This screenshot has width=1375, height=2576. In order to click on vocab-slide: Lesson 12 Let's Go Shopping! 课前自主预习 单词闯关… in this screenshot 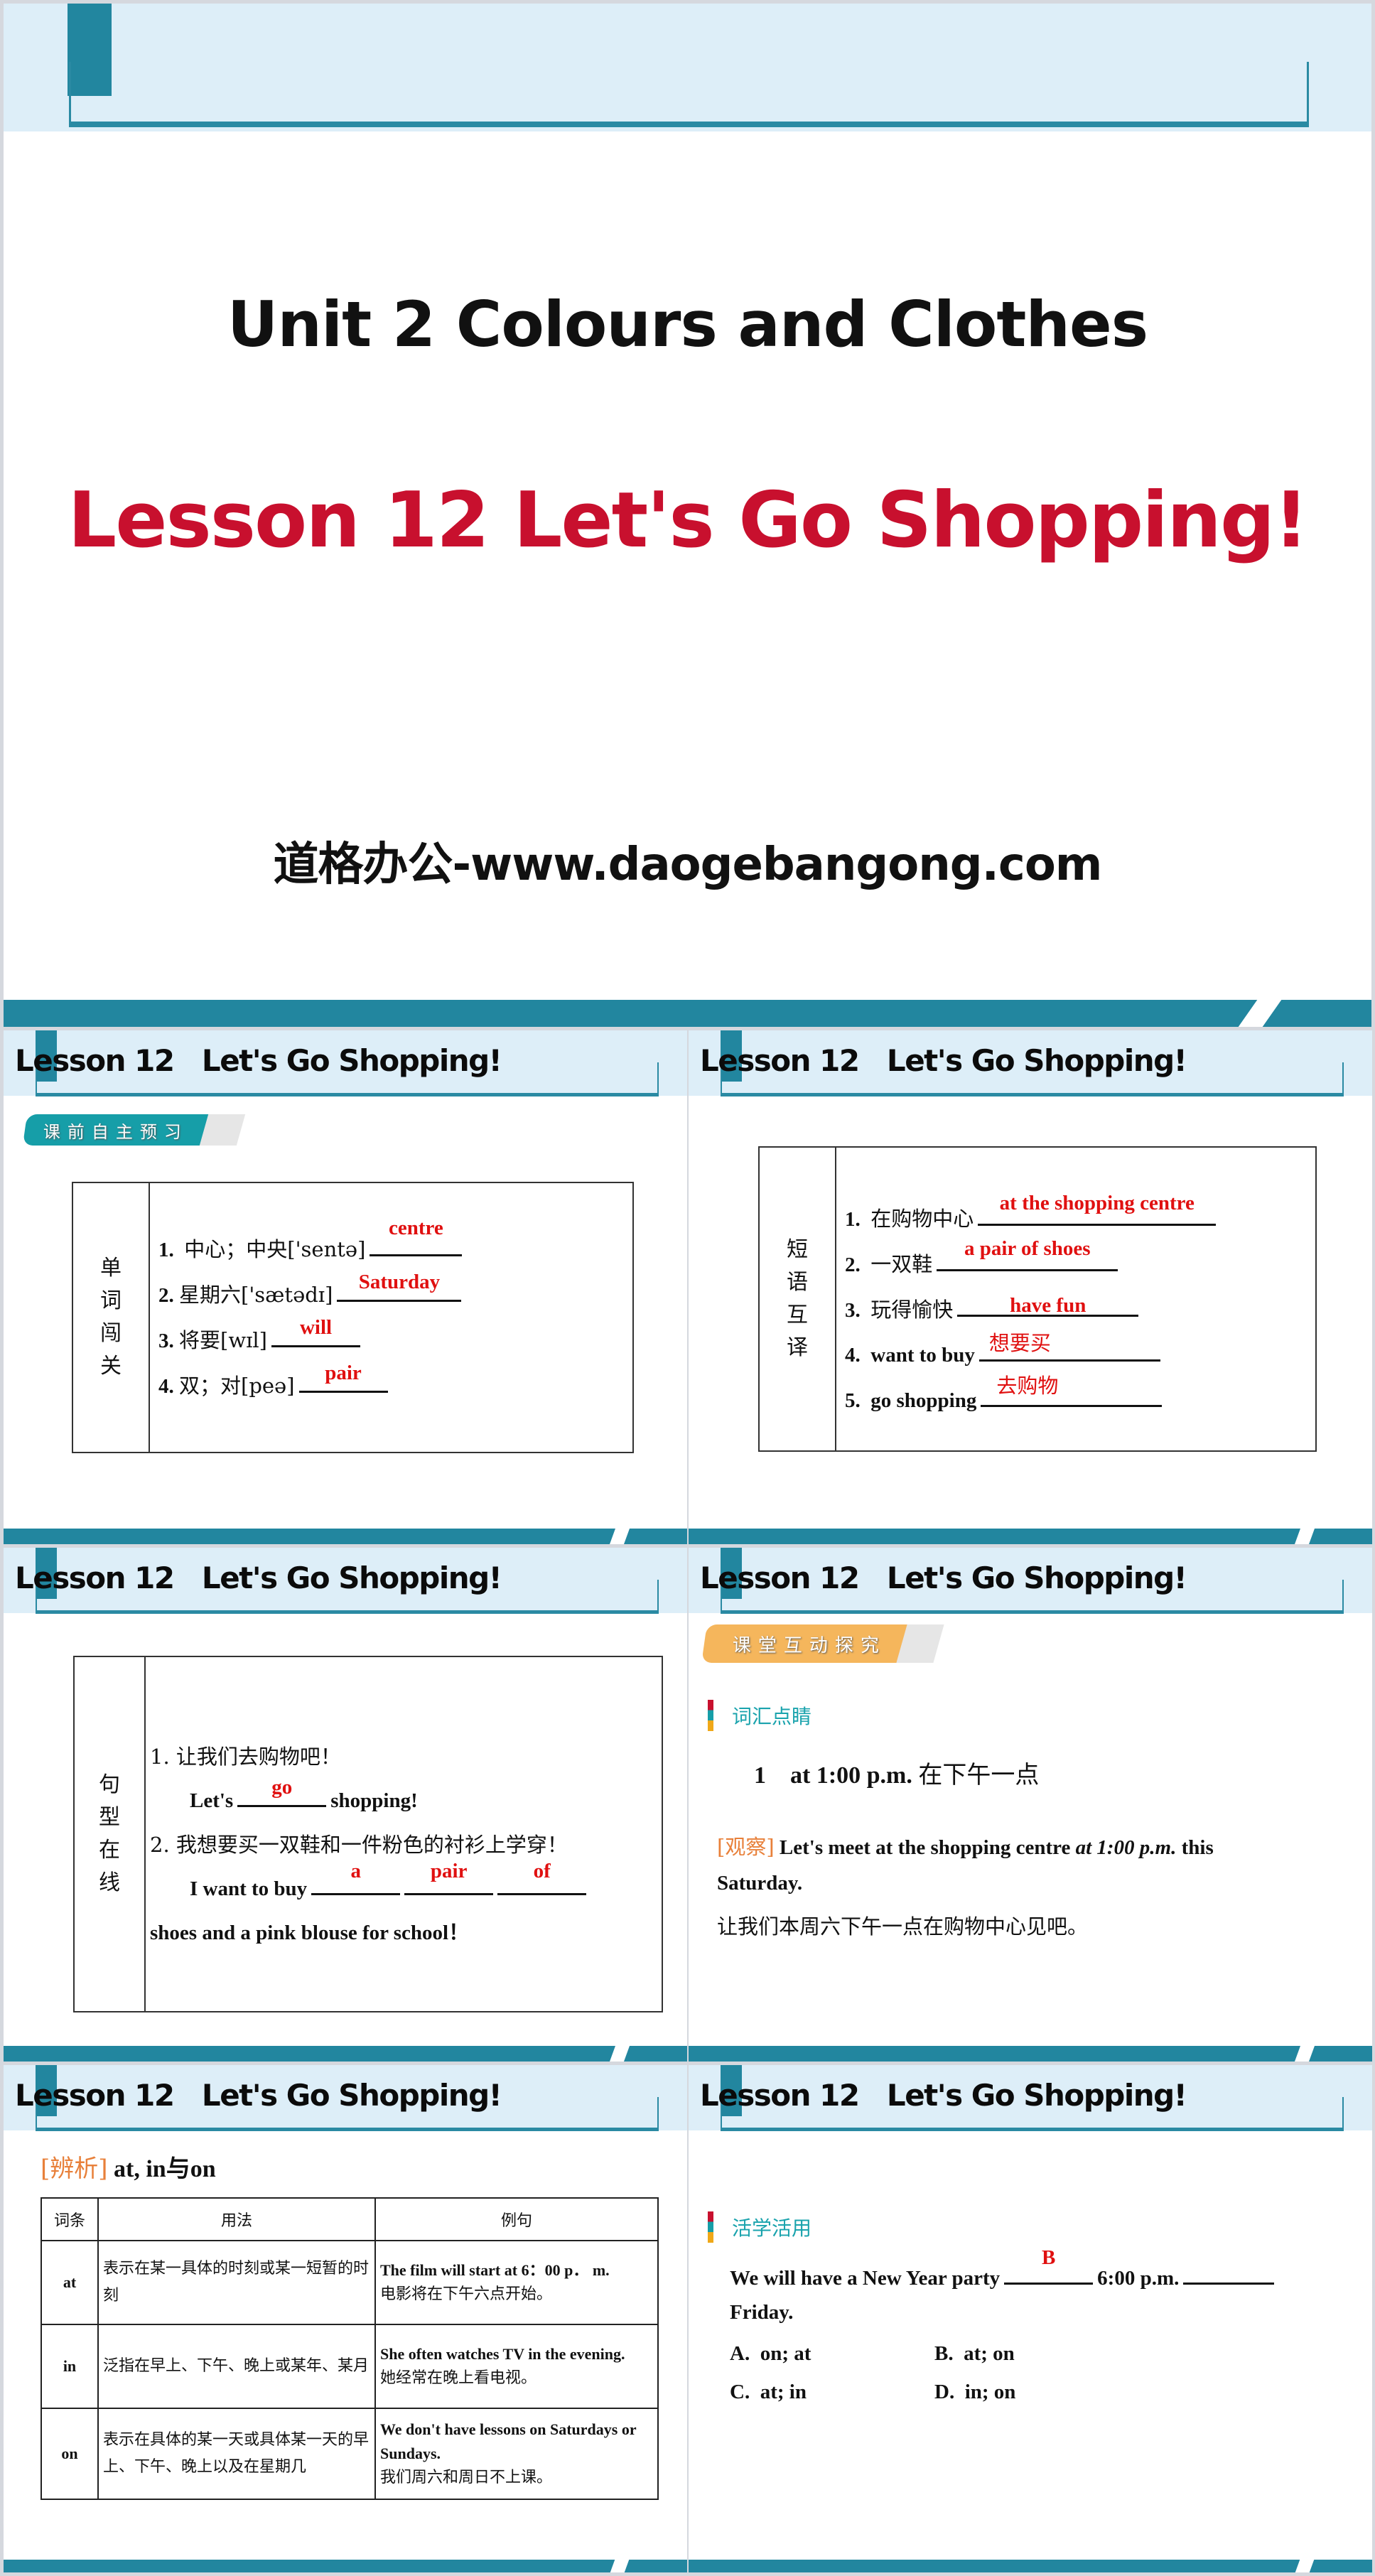, I will do `click(345, 1287)`.